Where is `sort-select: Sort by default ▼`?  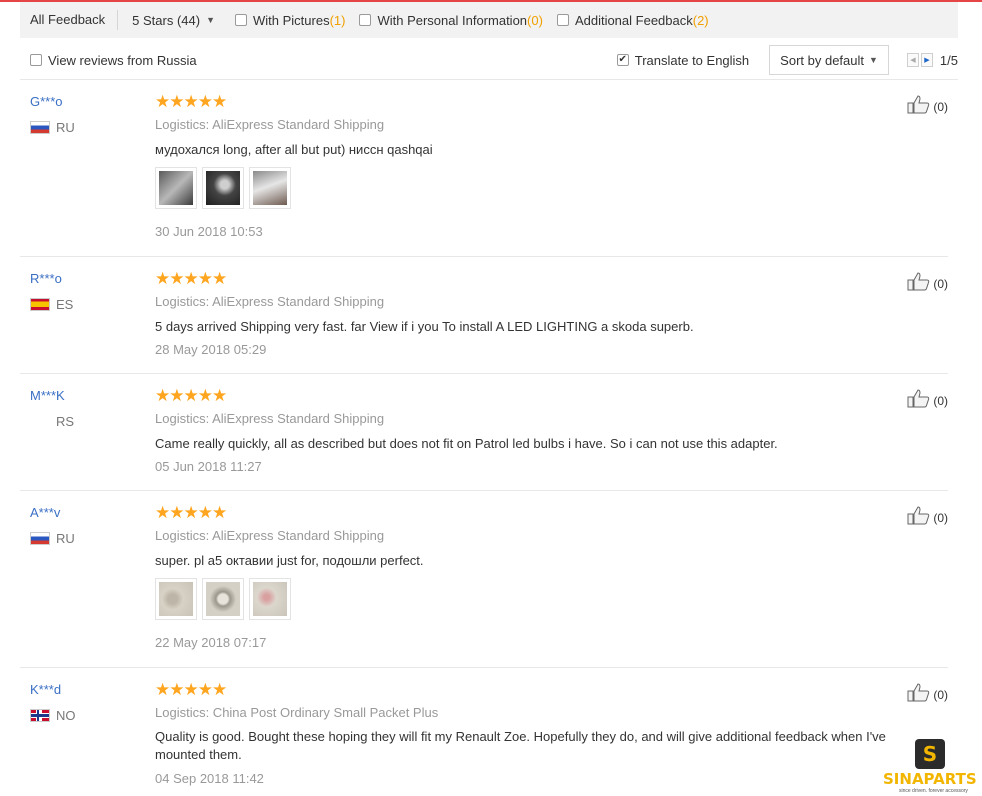
sort-select: Sort by default ▼ is located at coordinates (829, 60).